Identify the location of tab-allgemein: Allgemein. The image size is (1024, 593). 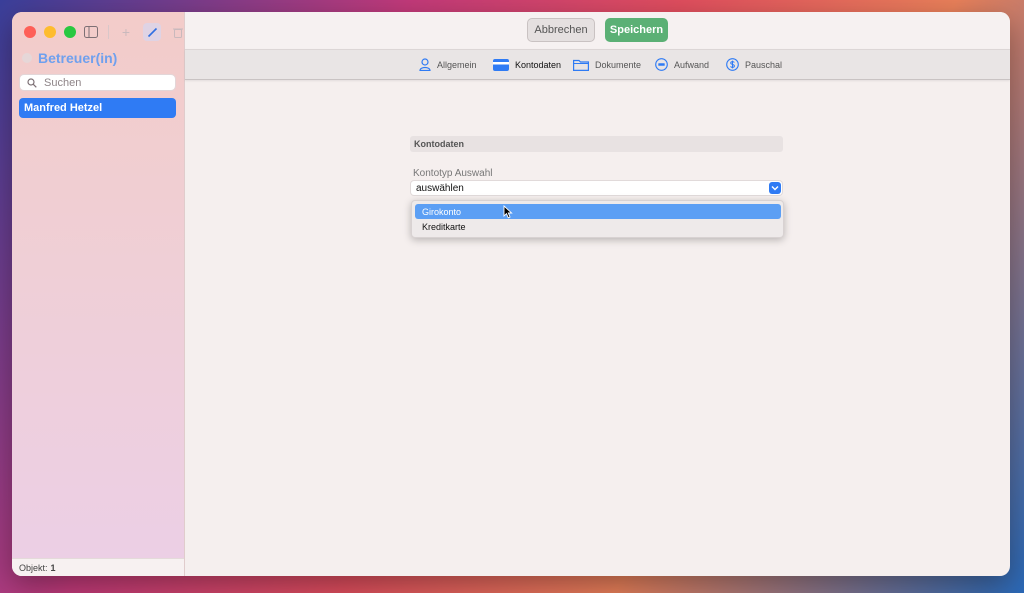
(448, 64).